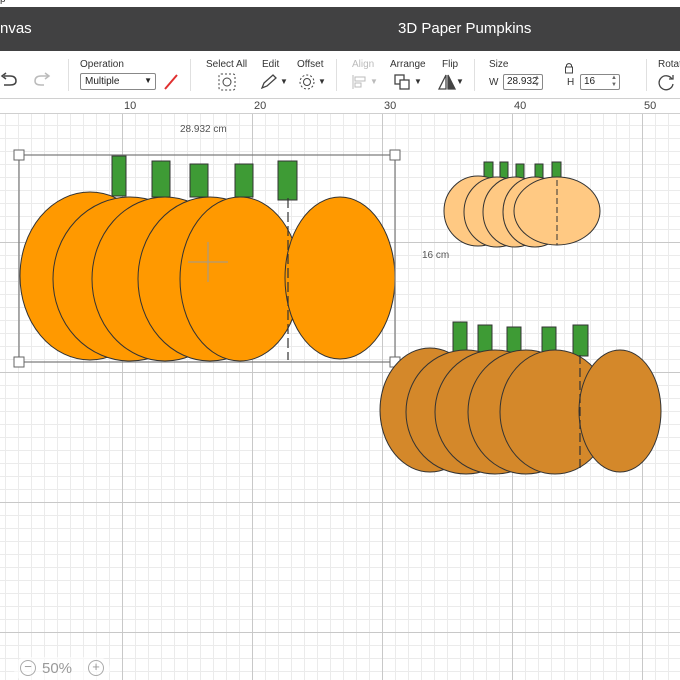  I want to click on align-label: Align, so click(363, 64).